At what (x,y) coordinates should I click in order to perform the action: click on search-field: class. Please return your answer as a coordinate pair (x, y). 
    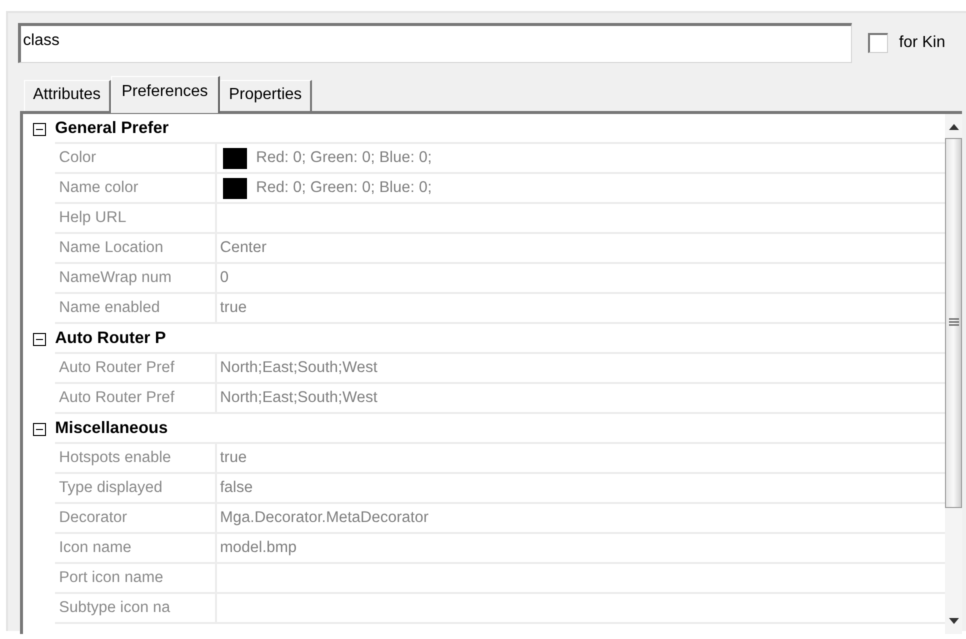
    Looking at the image, I should click on (435, 43).